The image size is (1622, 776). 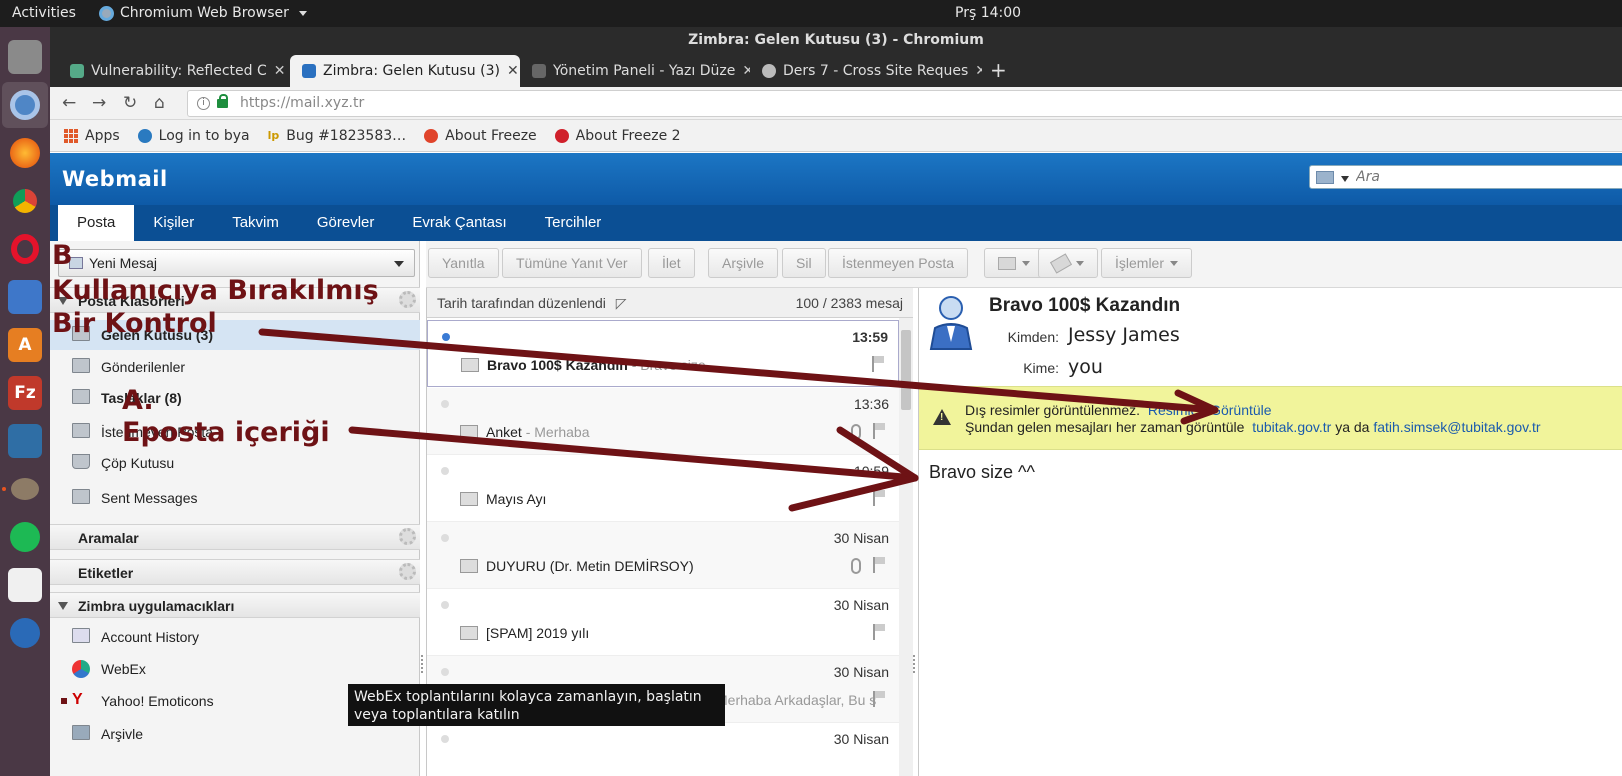 I want to click on spotify-icon, so click(x=25, y=537).